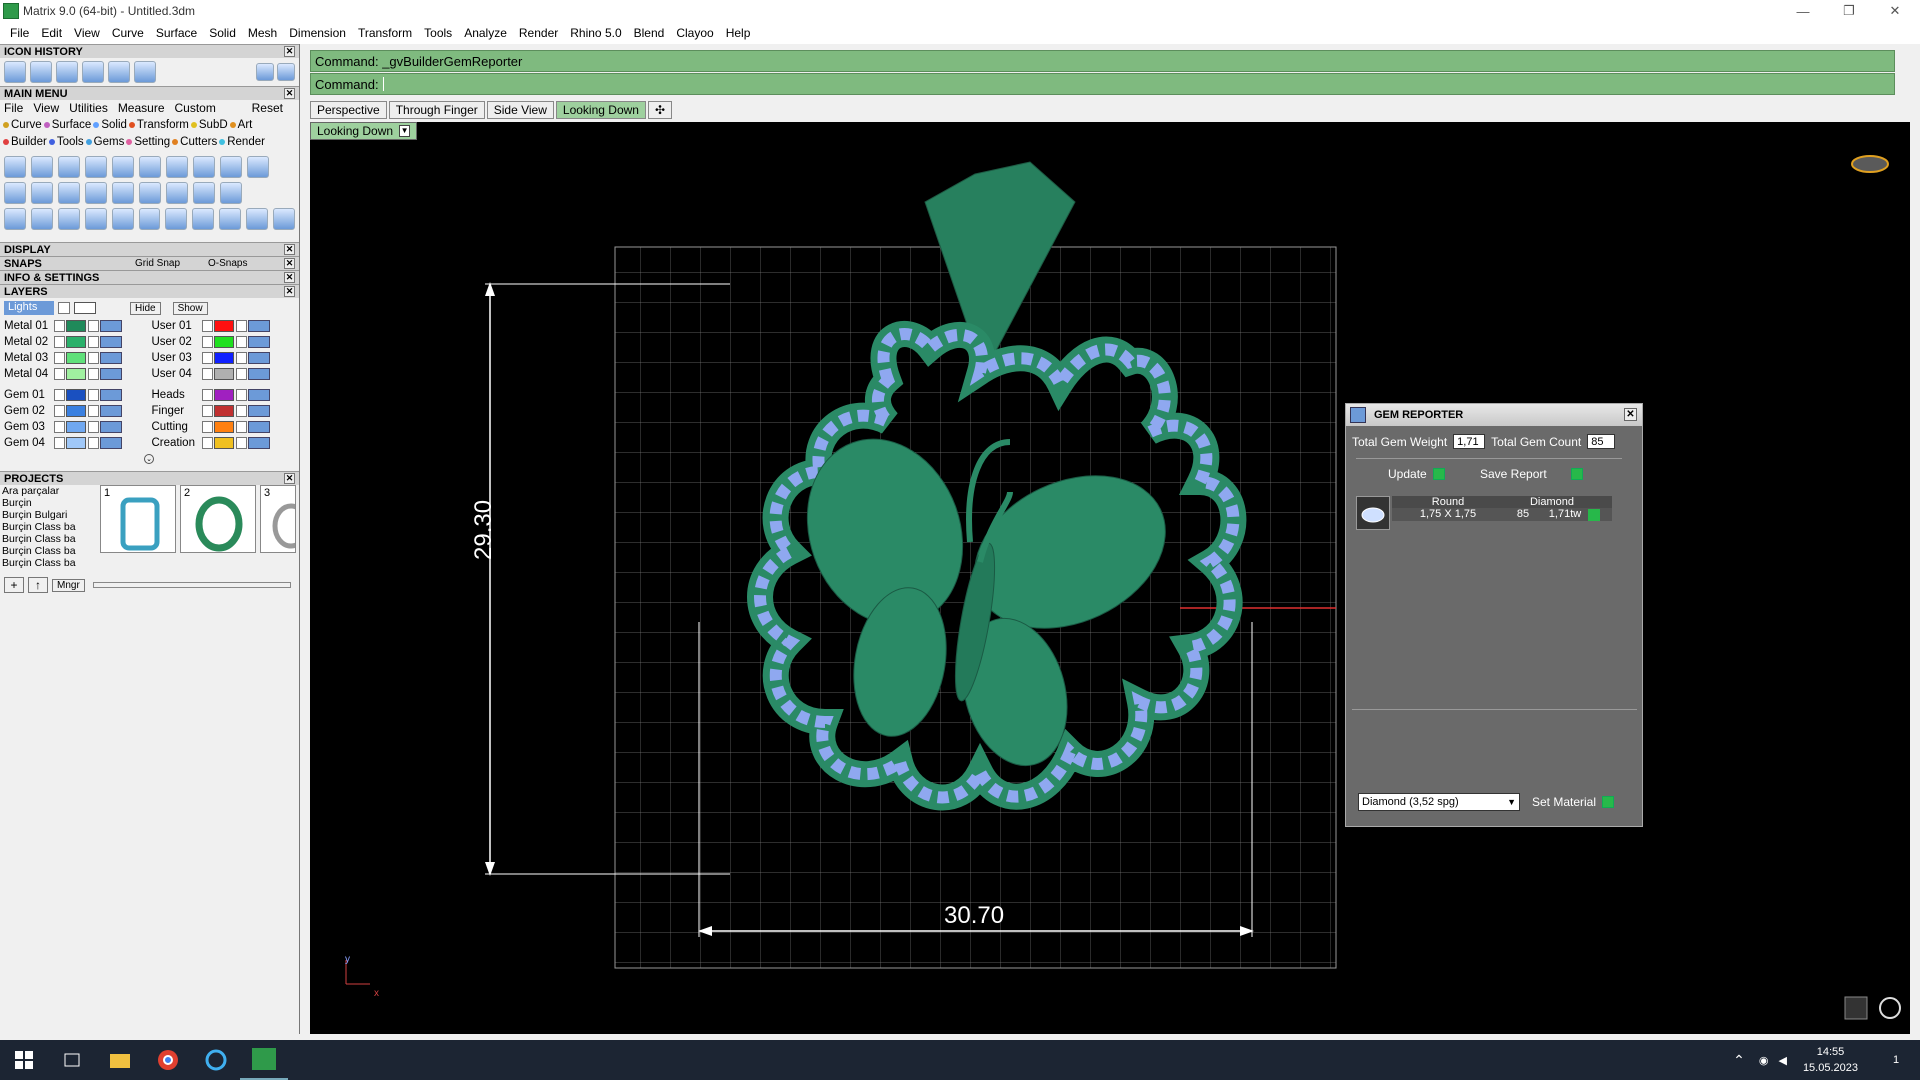 This screenshot has width=1920, height=1080. I want to click on projects-header: PROJECTS ✕, so click(149, 478).